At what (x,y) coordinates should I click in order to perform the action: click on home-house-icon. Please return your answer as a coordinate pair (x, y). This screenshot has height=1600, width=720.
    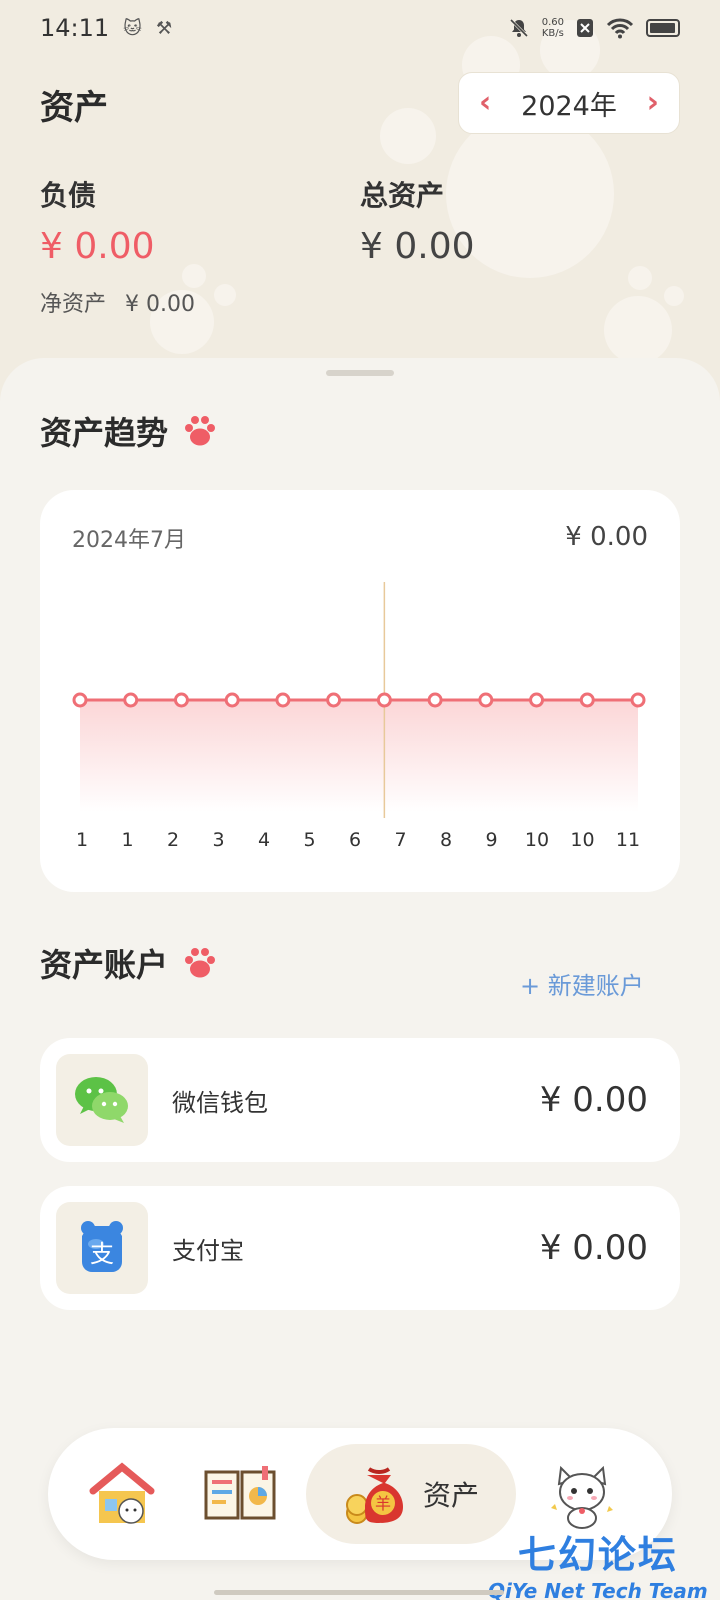
    Looking at the image, I should click on (122, 1493).